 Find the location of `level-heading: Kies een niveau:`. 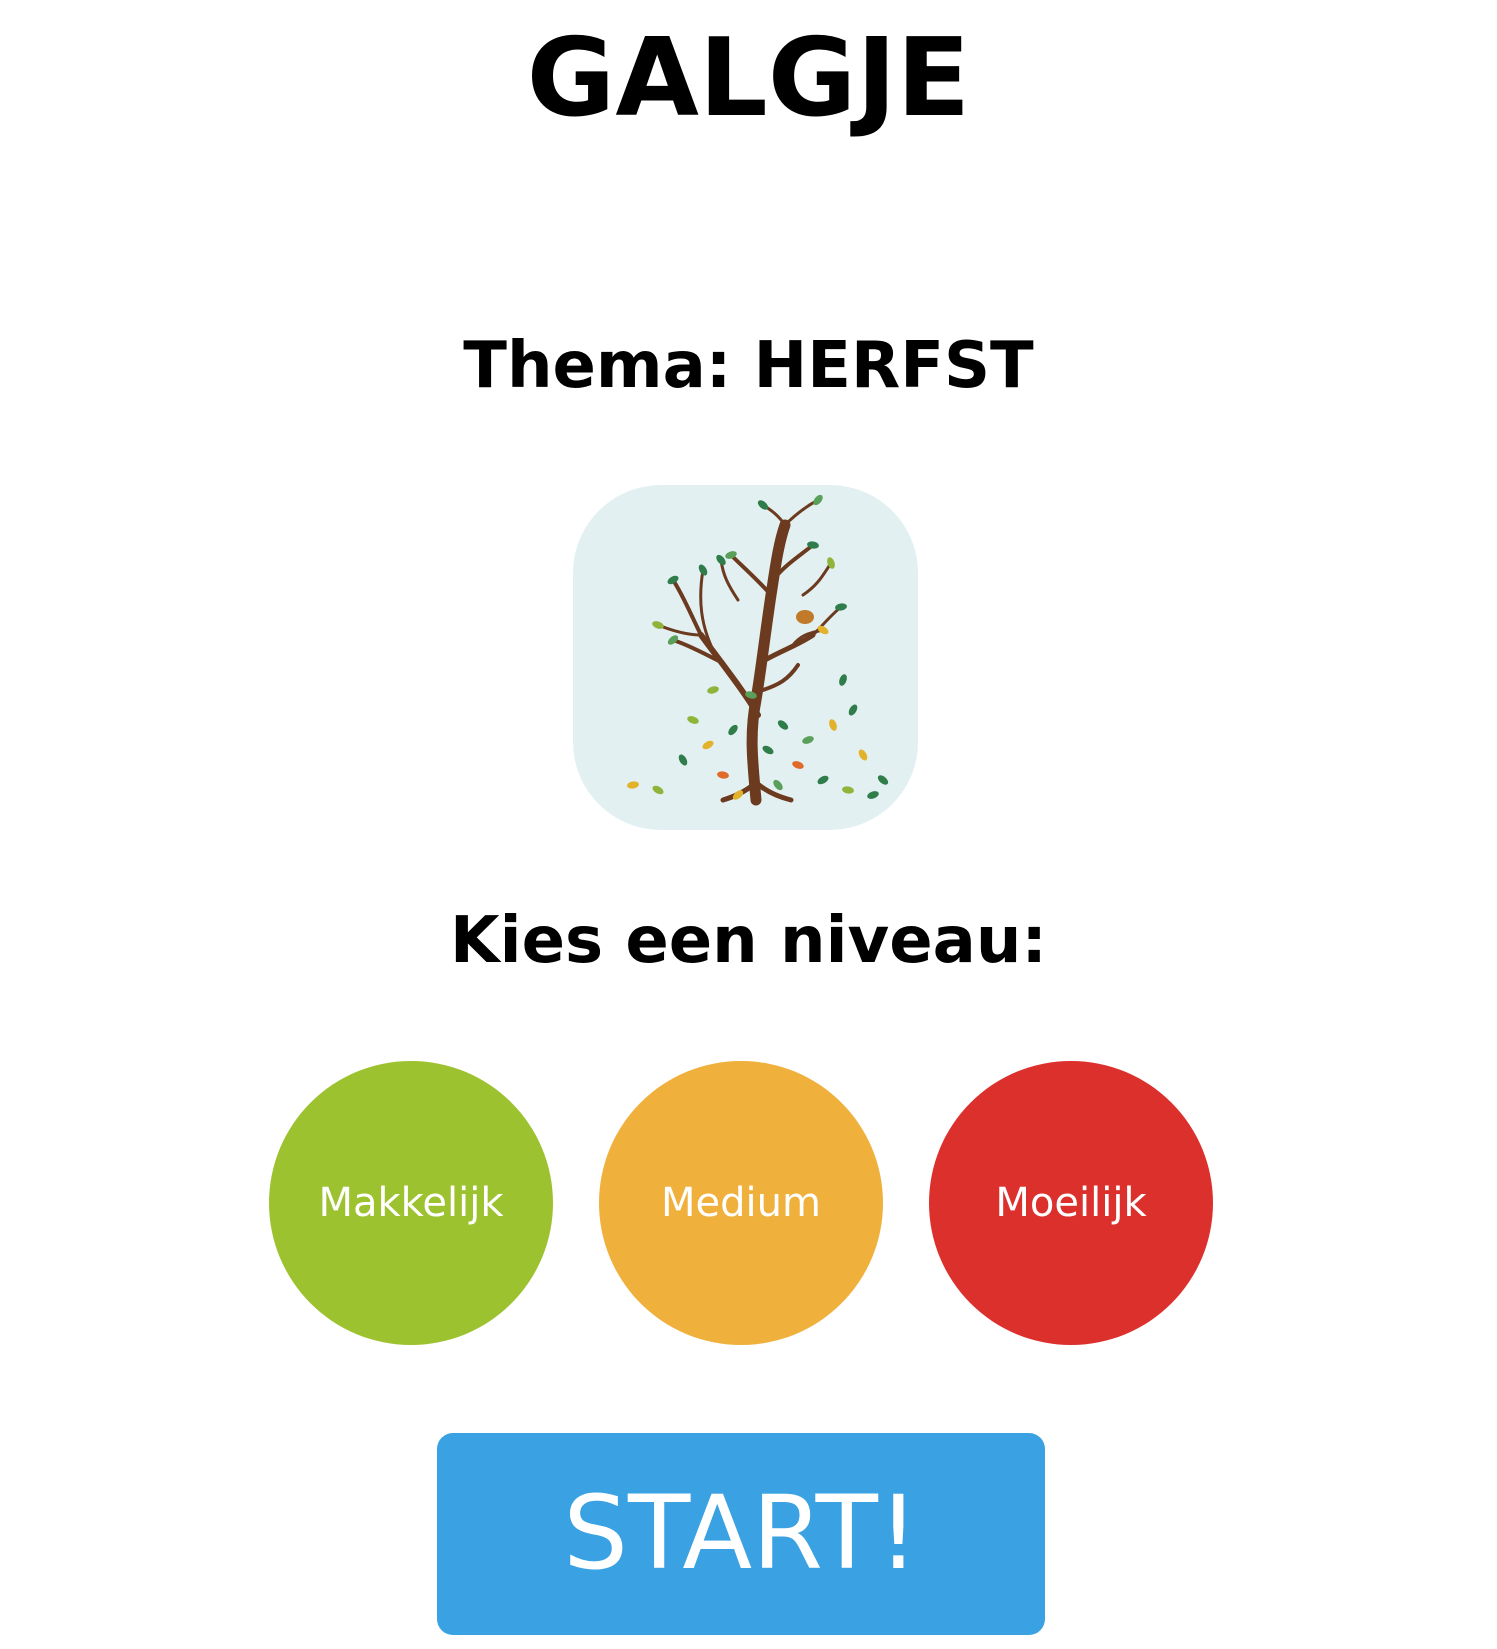

level-heading: Kies een niveau: is located at coordinates (748, 941).